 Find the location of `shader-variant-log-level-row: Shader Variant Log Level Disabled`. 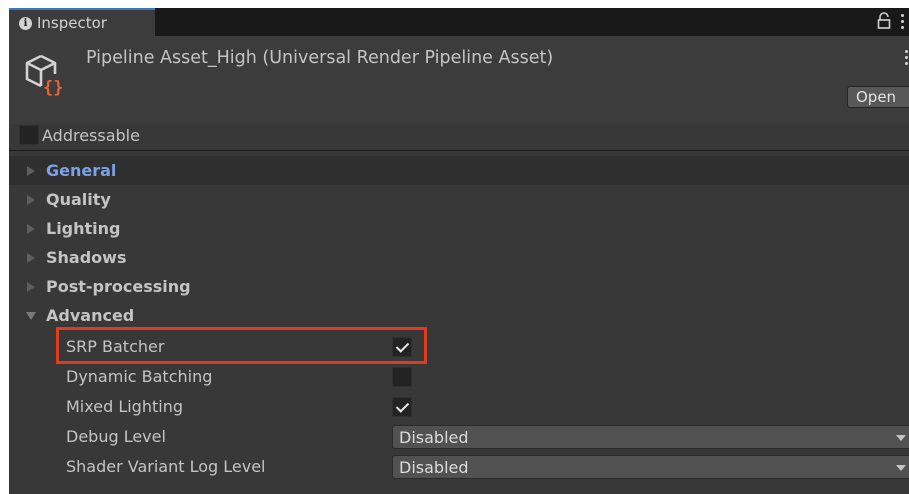

shader-variant-log-level-row: Shader Variant Log Level Disabled is located at coordinates (459, 467).